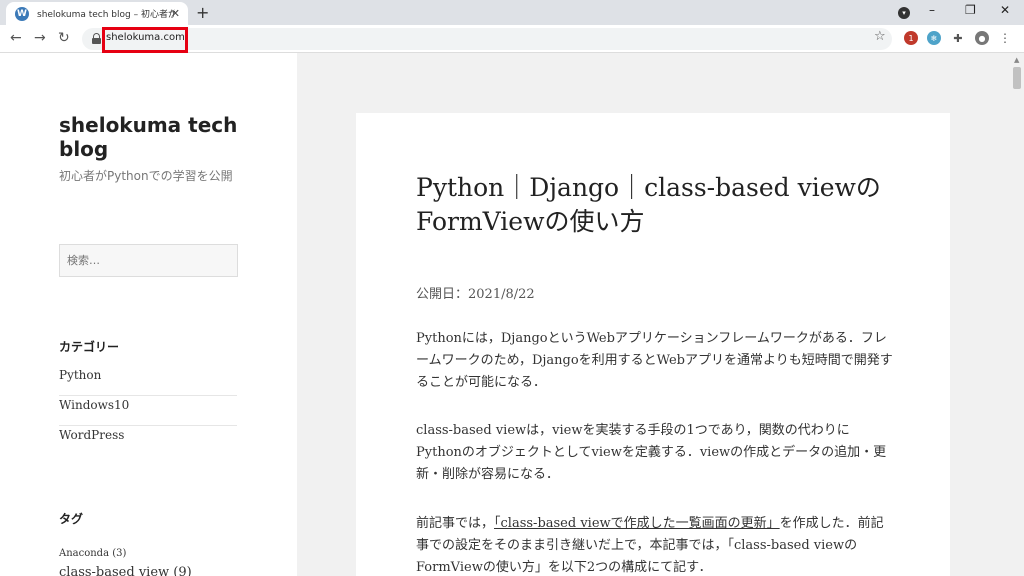 Image resolution: width=1024 pixels, height=576 pixels. Describe the element at coordinates (148, 381) in the screenshot. I see `category-item: Python` at that location.